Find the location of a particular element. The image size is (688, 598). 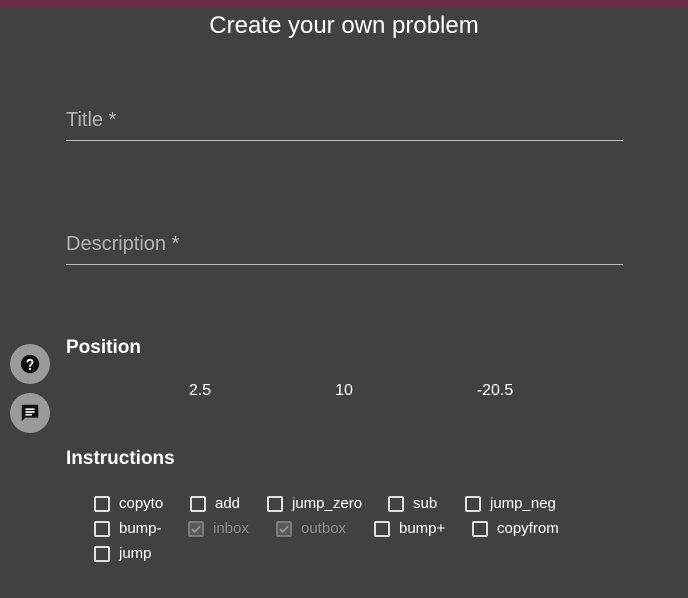

instruction-checkbox-copyfrom: copyfrom is located at coordinates (515, 528).